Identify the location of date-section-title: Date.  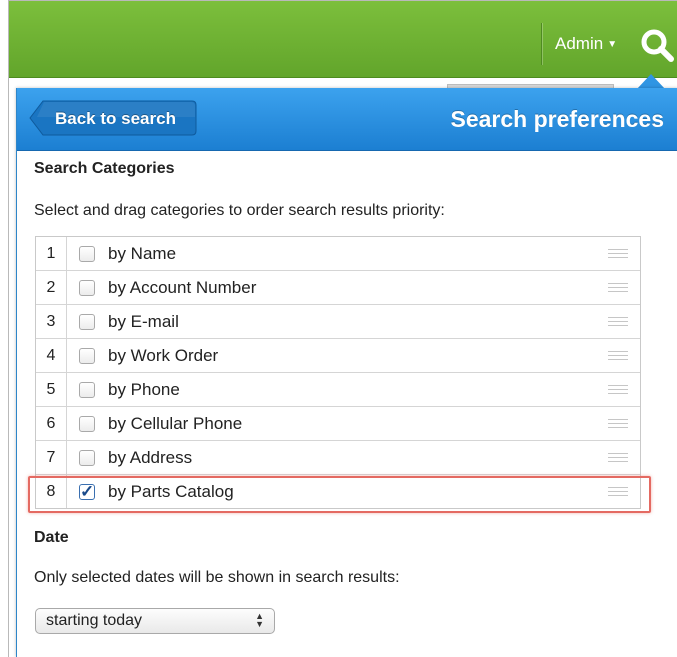
(51, 537).